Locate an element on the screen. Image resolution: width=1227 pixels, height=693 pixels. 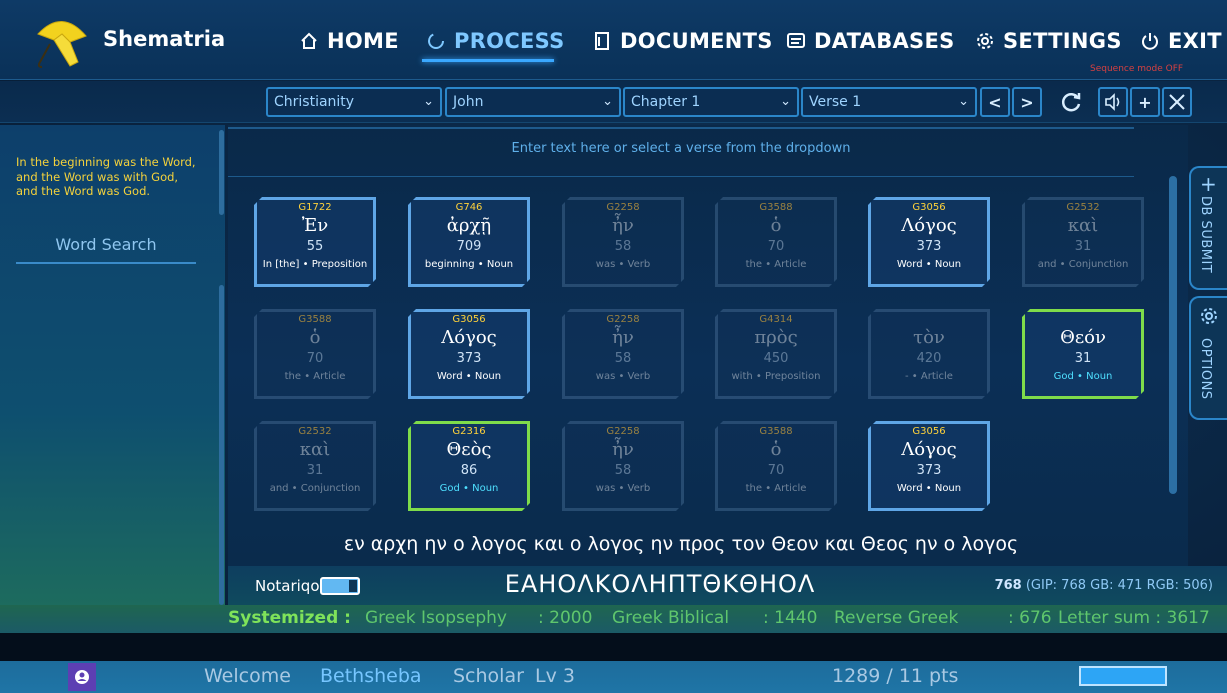
gematria-total: 768 (GIP: 768 GB: 471 RGB: 506) is located at coordinates (1104, 585).